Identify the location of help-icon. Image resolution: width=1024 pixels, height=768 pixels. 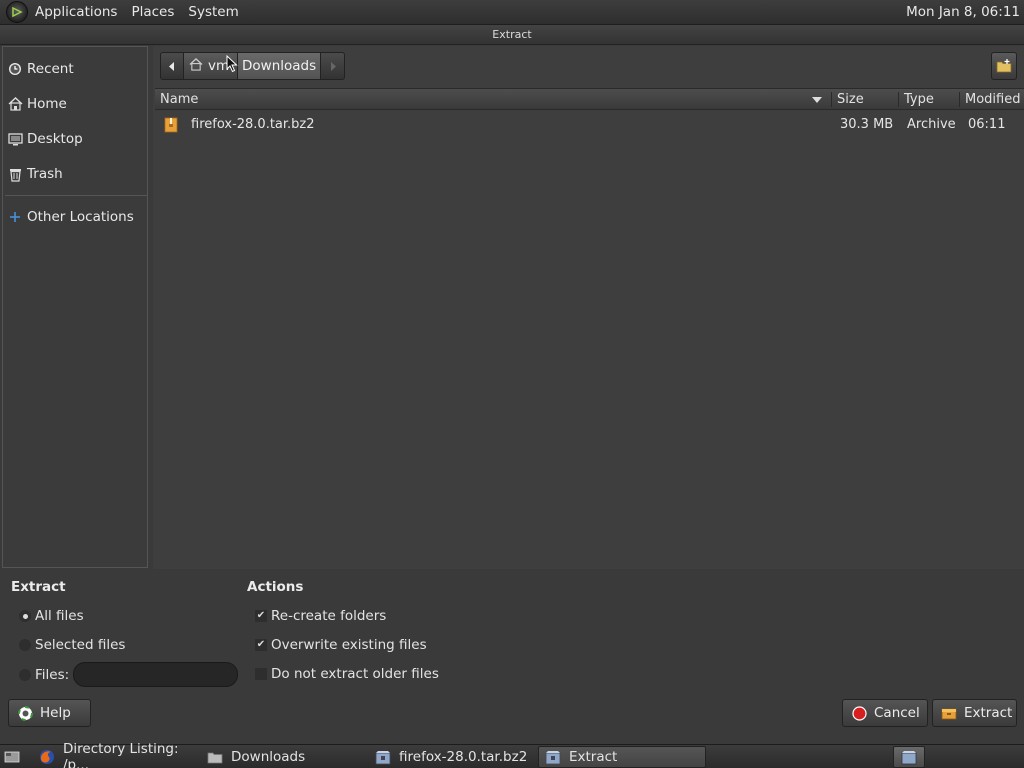
(25, 713).